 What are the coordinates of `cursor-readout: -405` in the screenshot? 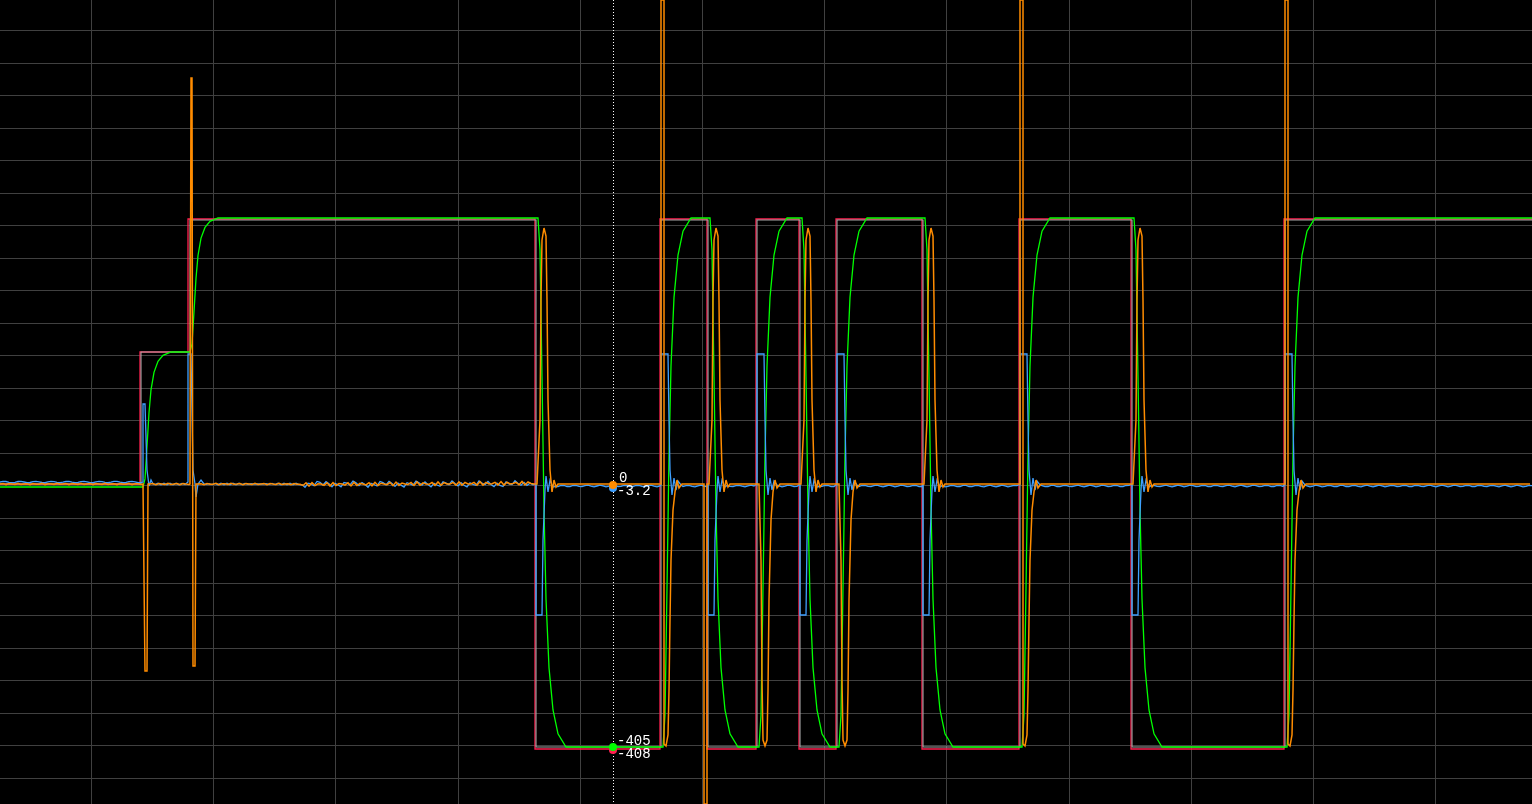 It's located at (634, 741).